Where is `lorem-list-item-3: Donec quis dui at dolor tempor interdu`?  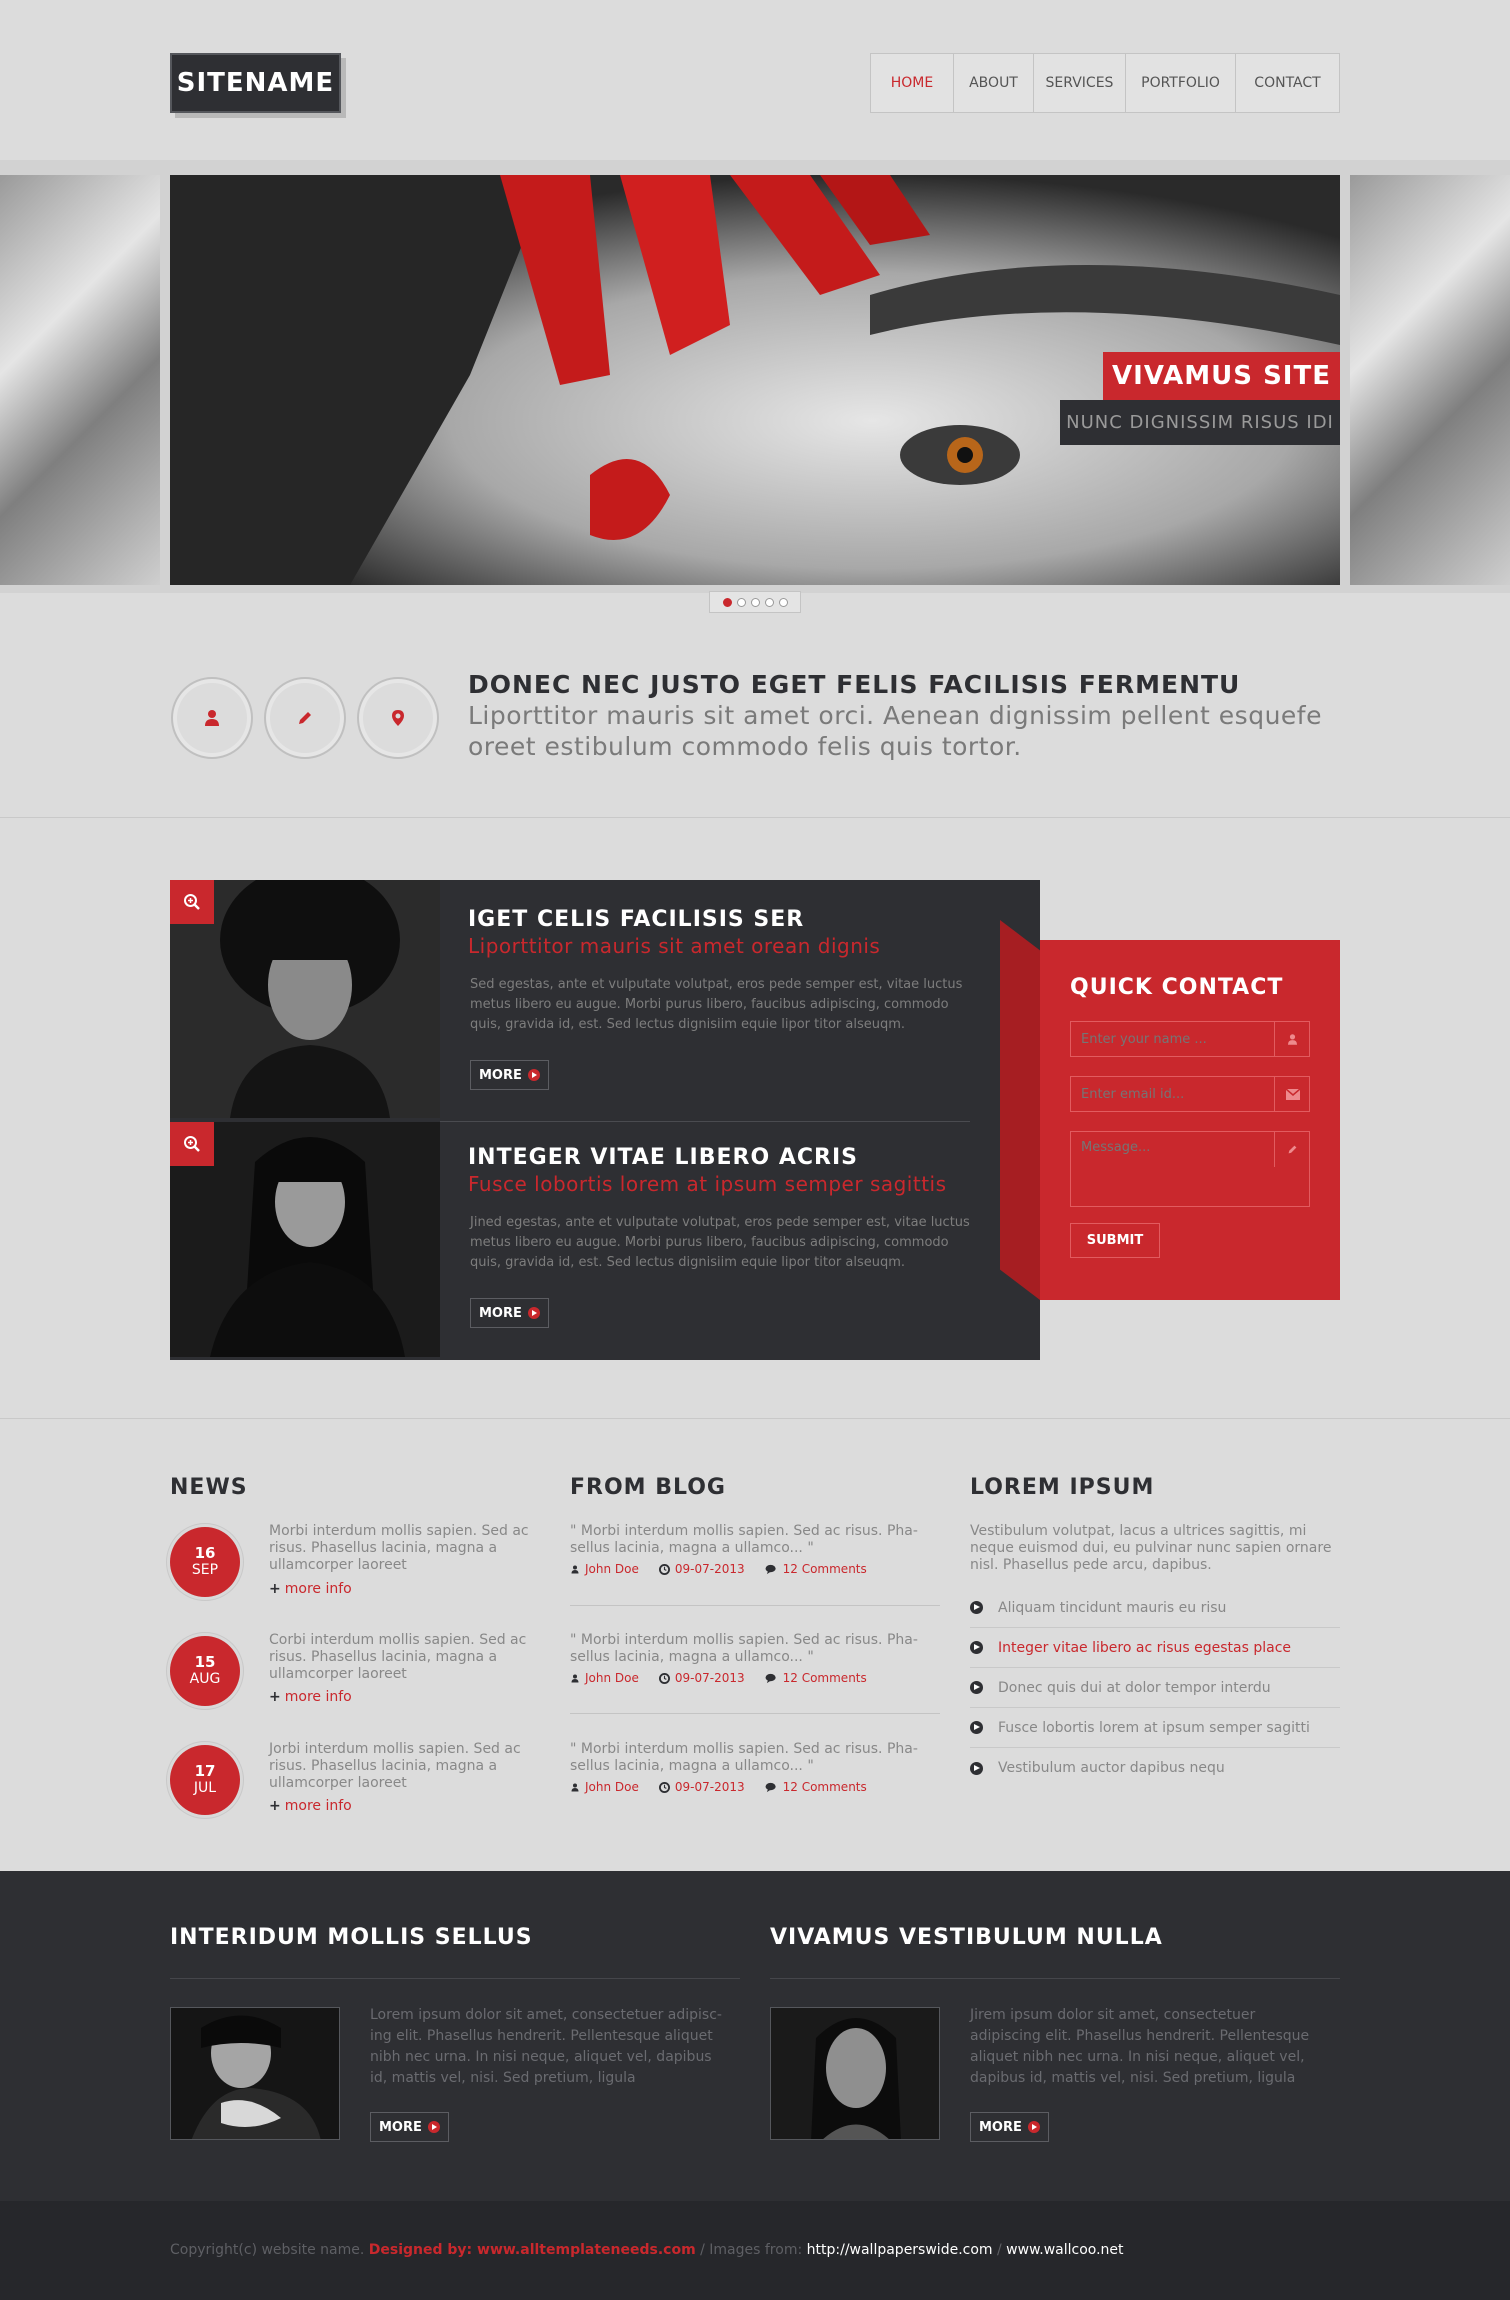
lorem-list-item-3: Donec quis dui at dolor tempor interdu is located at coordinates (1155, 1688).